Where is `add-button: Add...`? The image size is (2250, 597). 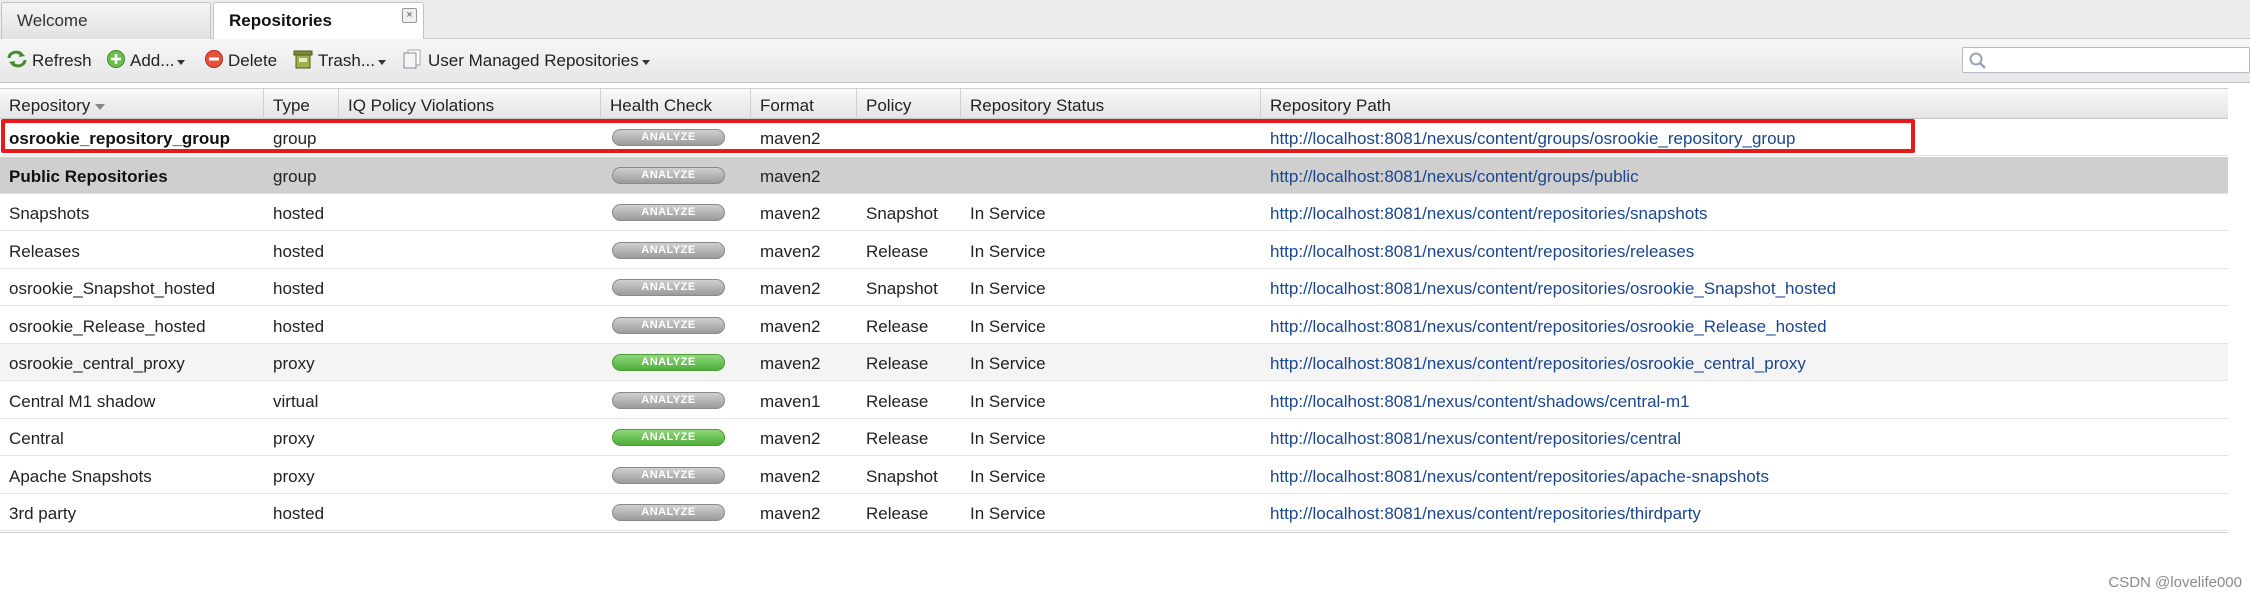 add-button: Add... is located at coordinates (146, 60).